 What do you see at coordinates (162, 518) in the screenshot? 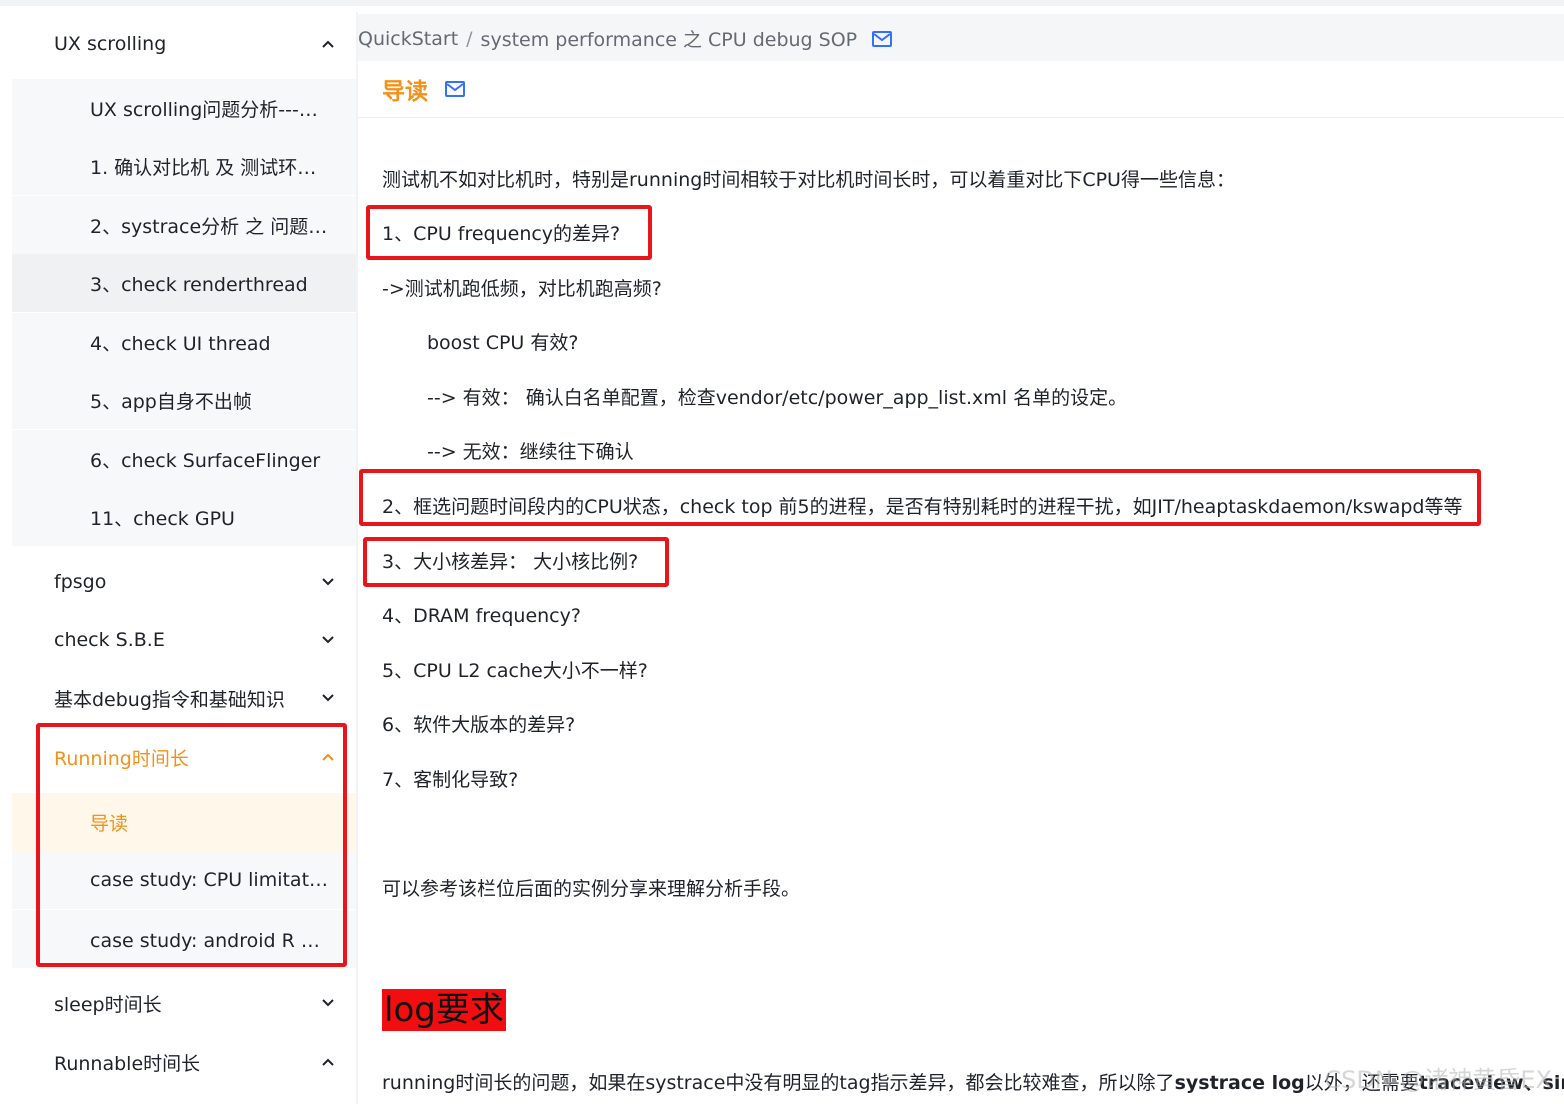
I see `sidebar-item-label: 11、check GPU` at bounding box center [162, 518].